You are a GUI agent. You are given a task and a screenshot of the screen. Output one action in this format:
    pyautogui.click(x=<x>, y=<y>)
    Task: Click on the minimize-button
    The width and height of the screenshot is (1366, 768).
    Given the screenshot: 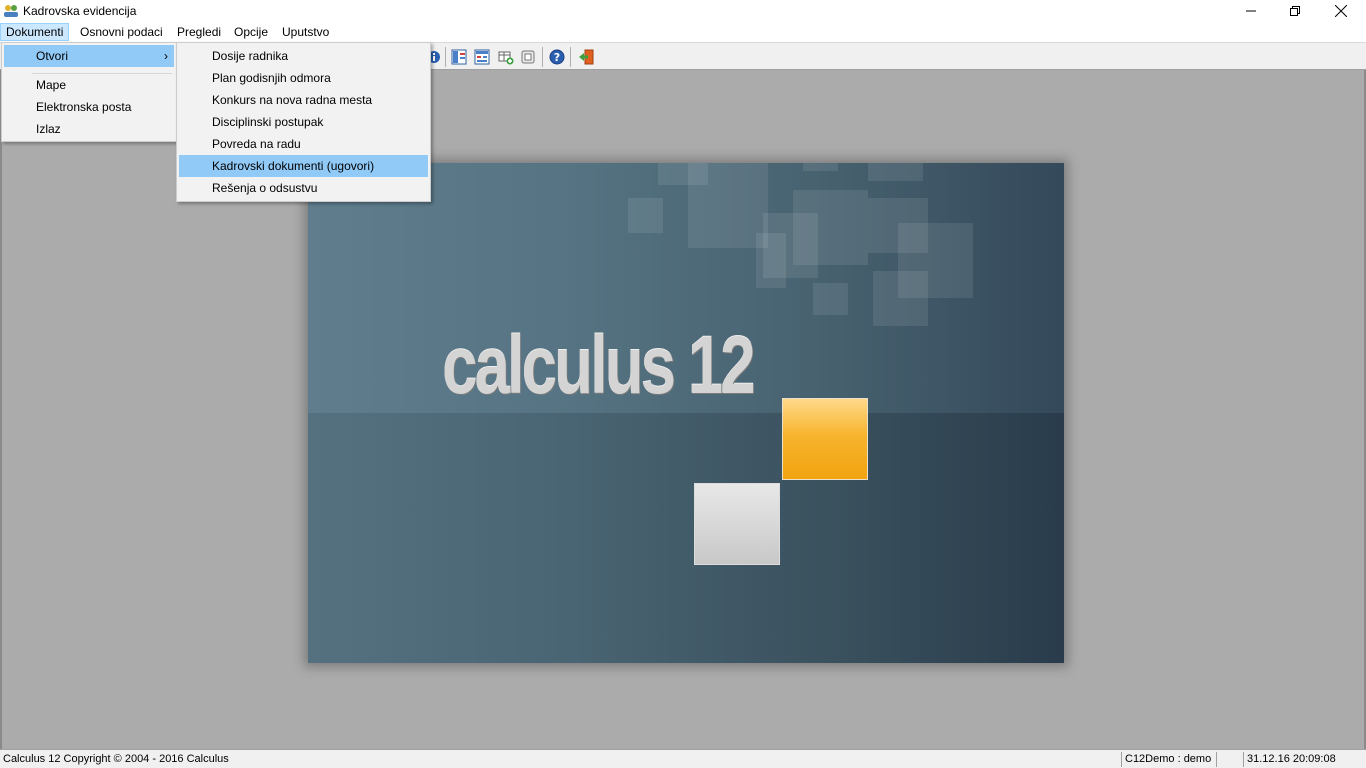 What is the action you would take?
    pyautogui.click(x=1251, y=11)
    